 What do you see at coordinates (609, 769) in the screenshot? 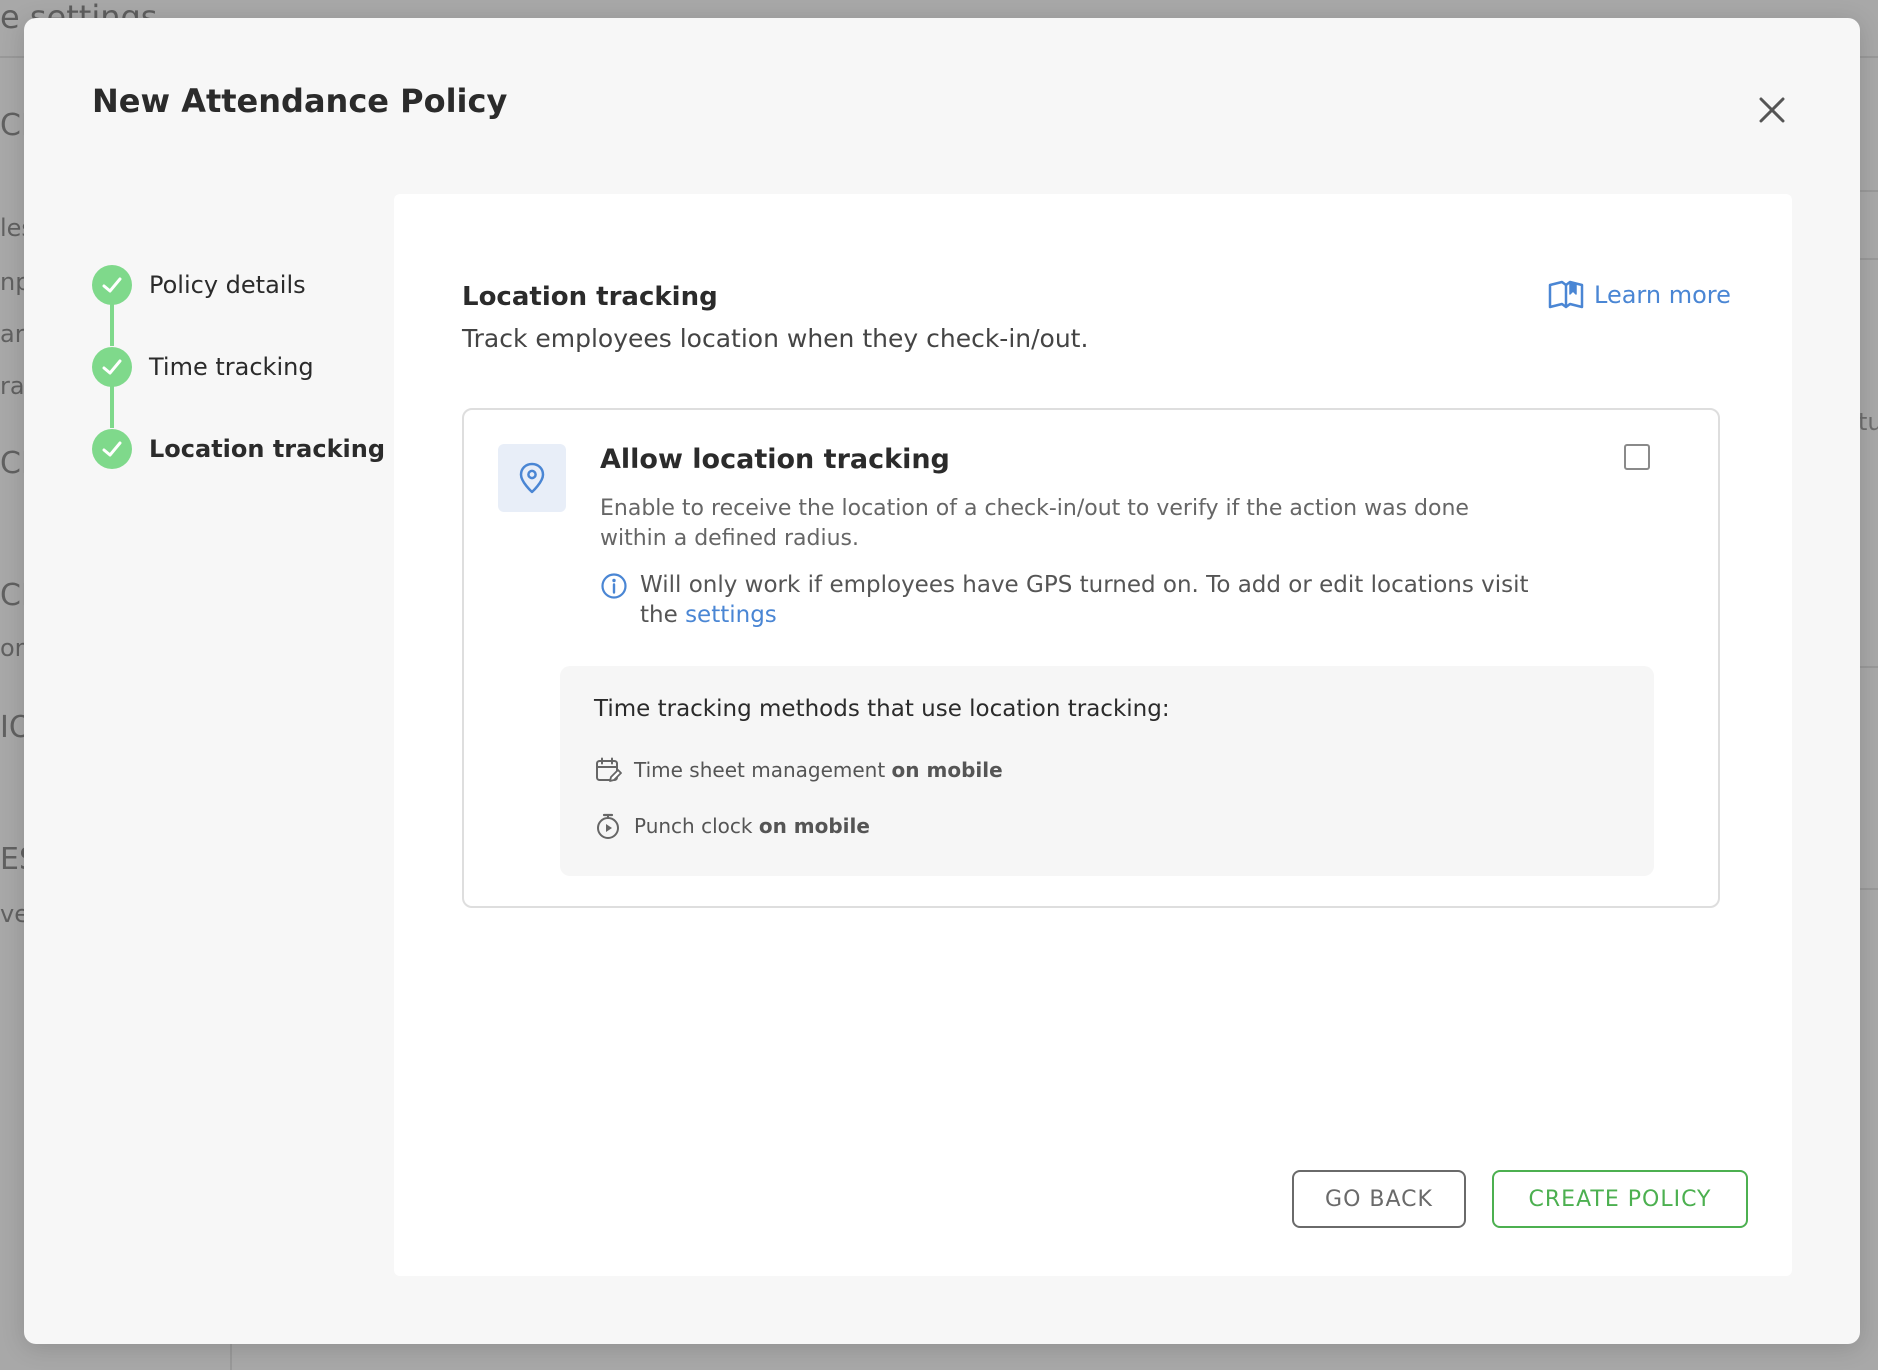
I see `calendar-edit-icon` at bounding box center [609, 769].